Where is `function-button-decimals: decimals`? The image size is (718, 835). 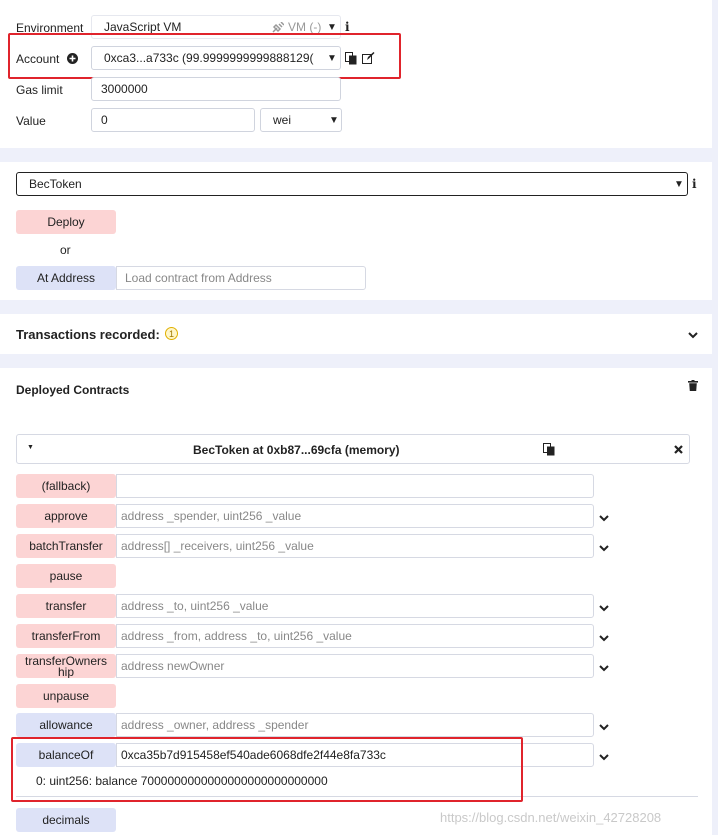
function-button-decimals: decimals is located at coordinates (66, 820).